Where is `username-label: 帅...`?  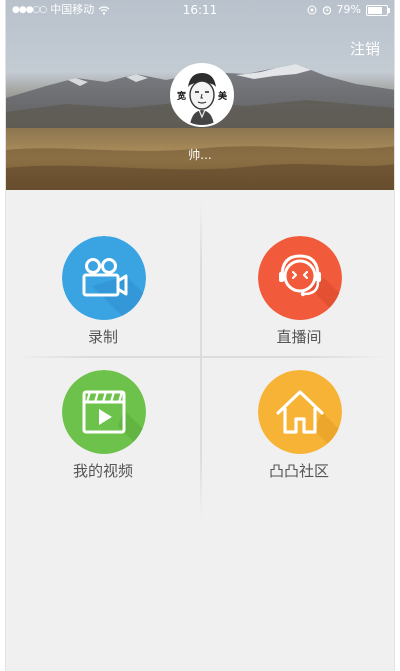
username-label: 帅... is located at coordinates (200, 155).